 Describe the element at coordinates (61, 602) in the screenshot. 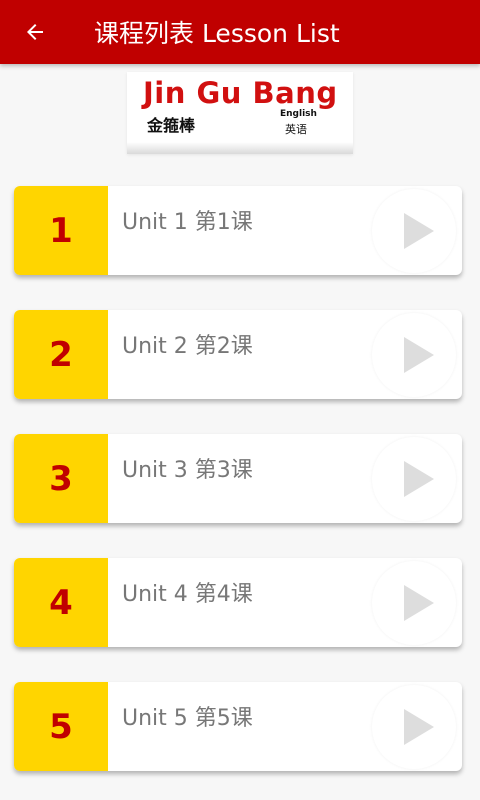

I see `lesson-number: 4` at that location.